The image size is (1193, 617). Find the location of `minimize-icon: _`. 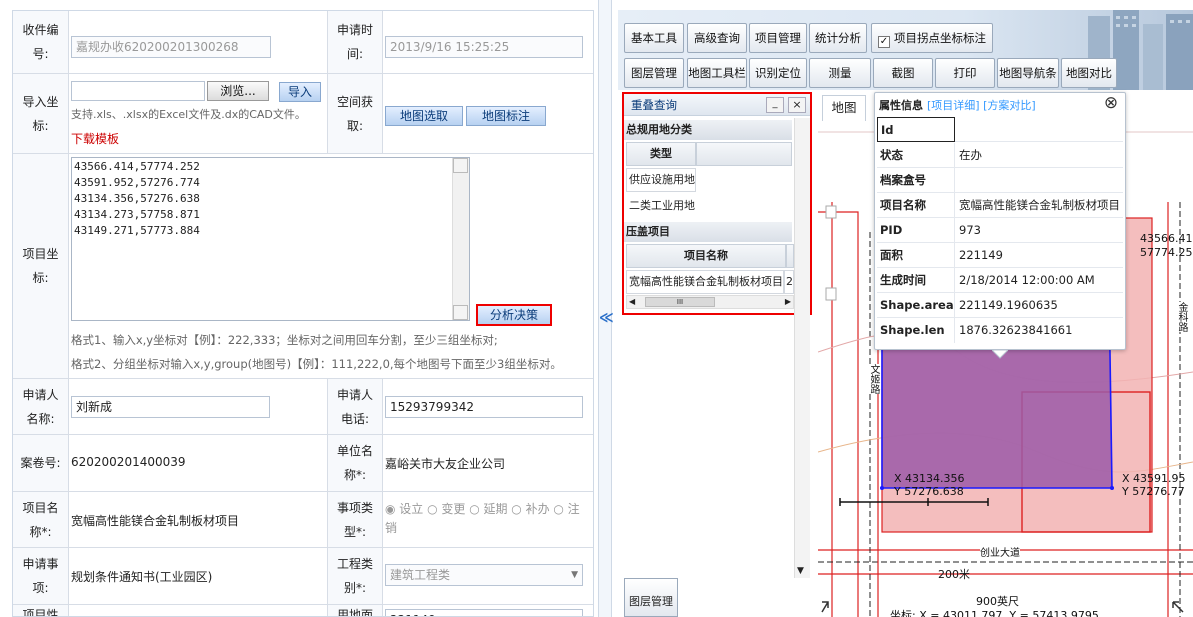

minimize-icon: _ is located at coordinates (775, 105).